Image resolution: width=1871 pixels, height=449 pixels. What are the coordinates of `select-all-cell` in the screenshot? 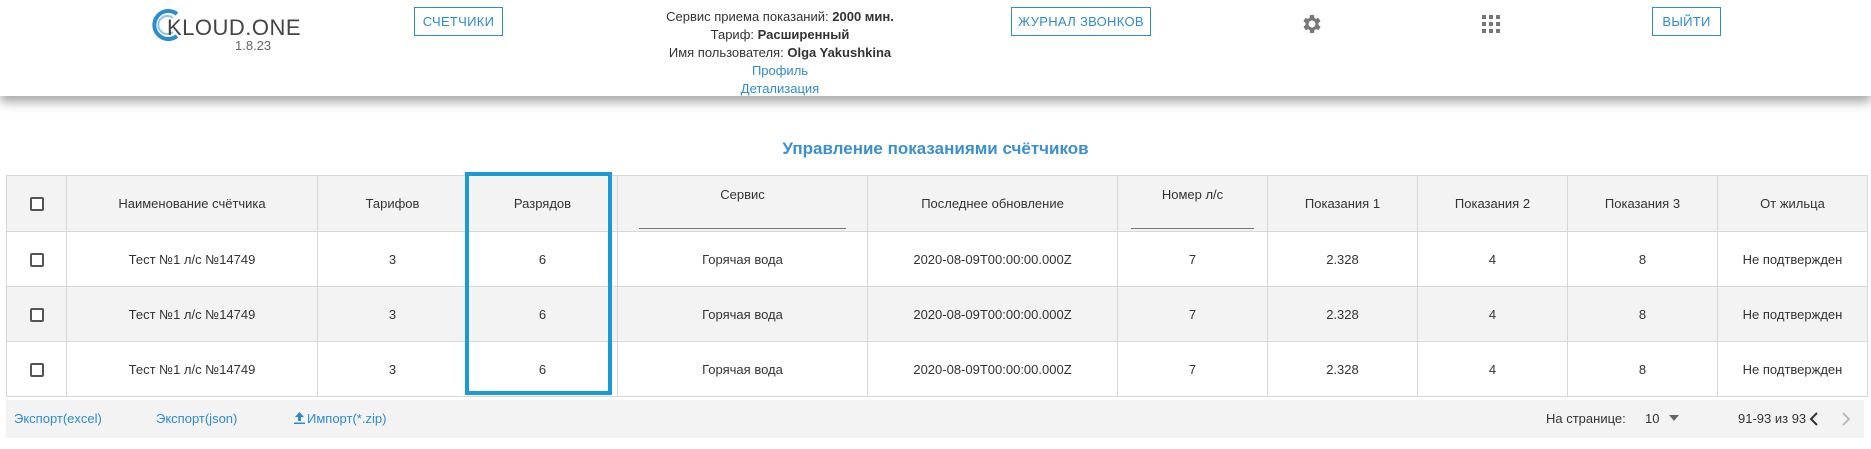 It's located at (36, 203).